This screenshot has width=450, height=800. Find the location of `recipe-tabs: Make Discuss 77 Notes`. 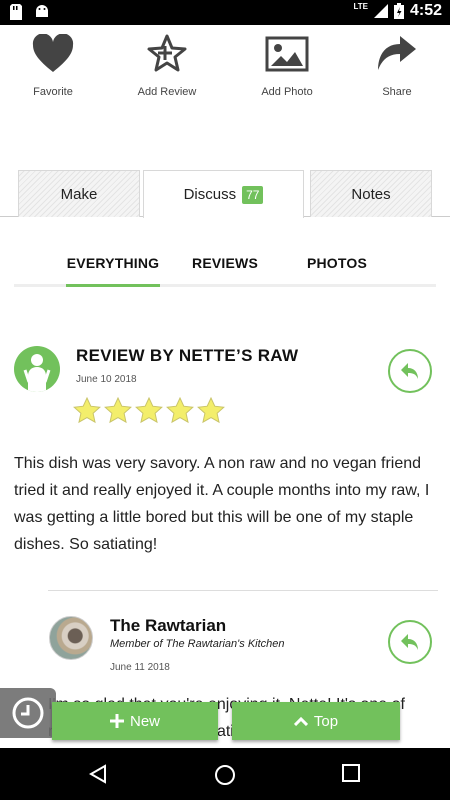

recipe-tabs: Make Discuss 77 Notes is located at coordinates (225, 194).